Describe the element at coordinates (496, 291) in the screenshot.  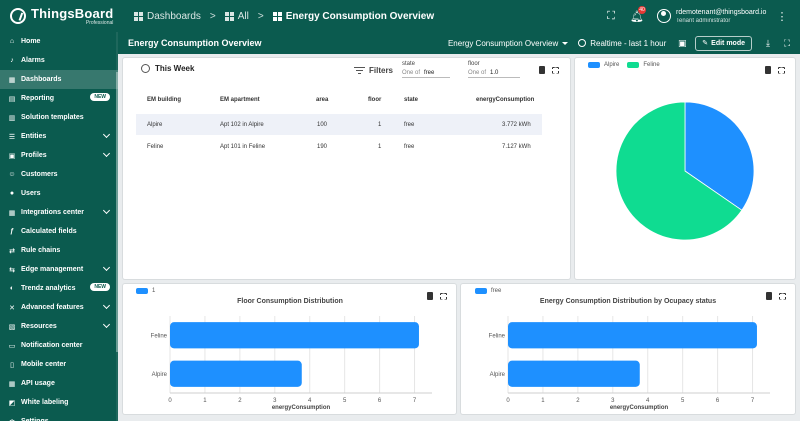
I see `legend-label: free` at that location.